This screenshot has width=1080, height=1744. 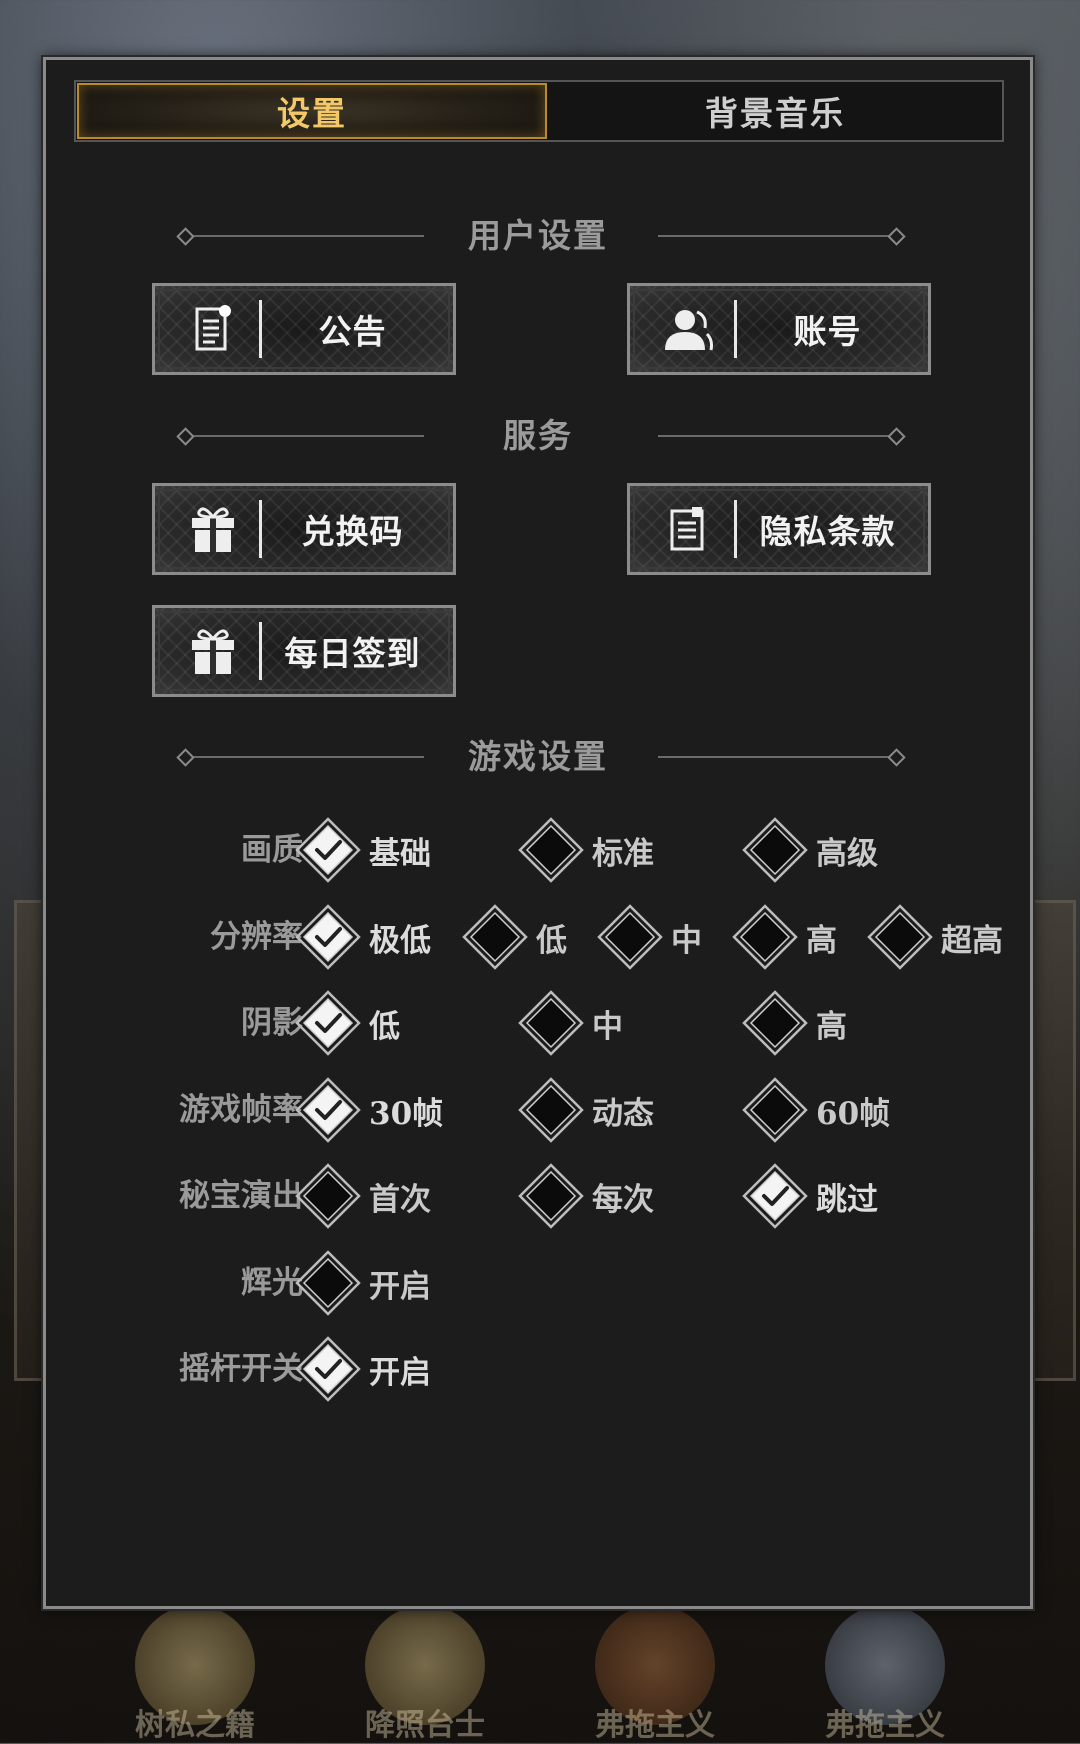 I want to click on background-emblem-label: 降照台士, so click(x=425, y=1725).